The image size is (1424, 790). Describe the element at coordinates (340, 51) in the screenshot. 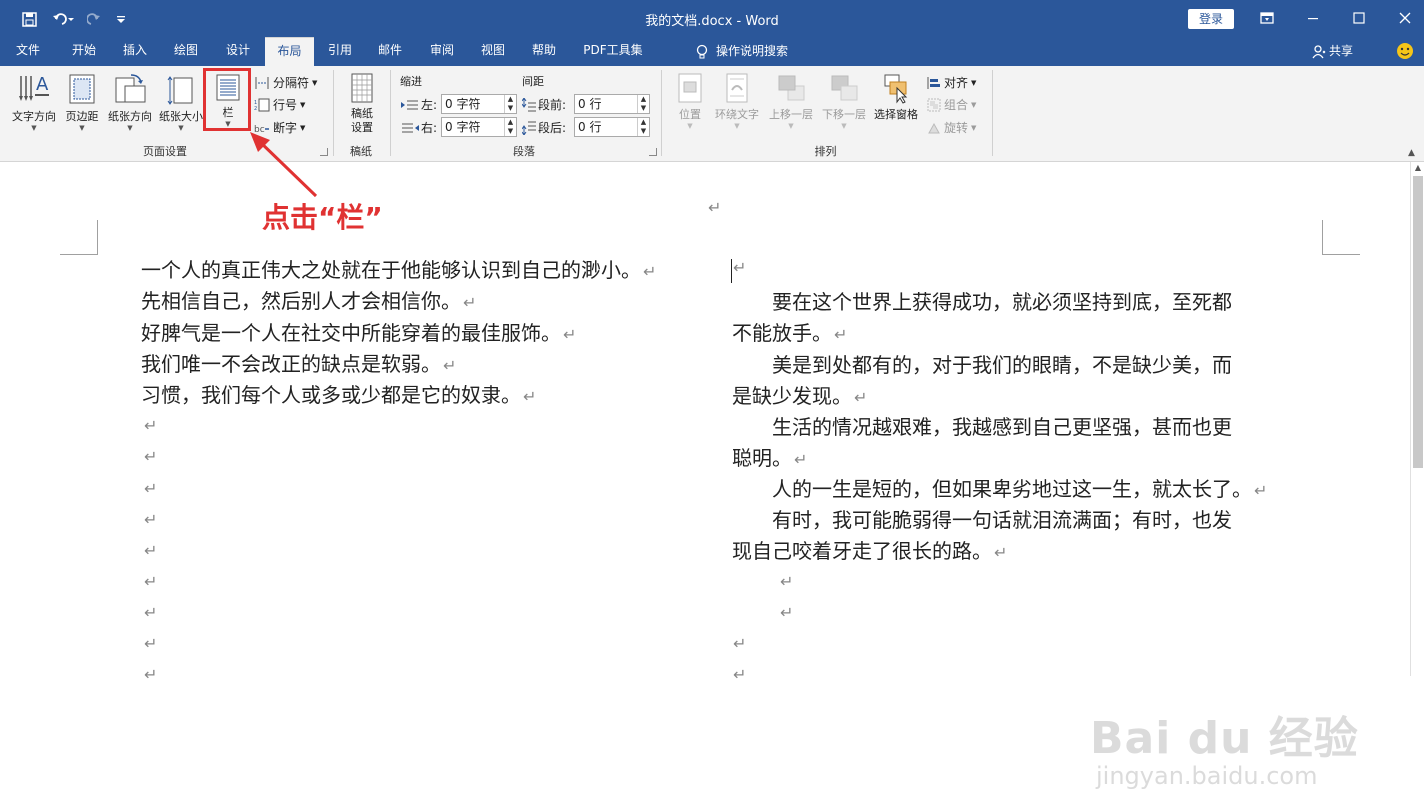

I see `tab-references: 引用` at that location.